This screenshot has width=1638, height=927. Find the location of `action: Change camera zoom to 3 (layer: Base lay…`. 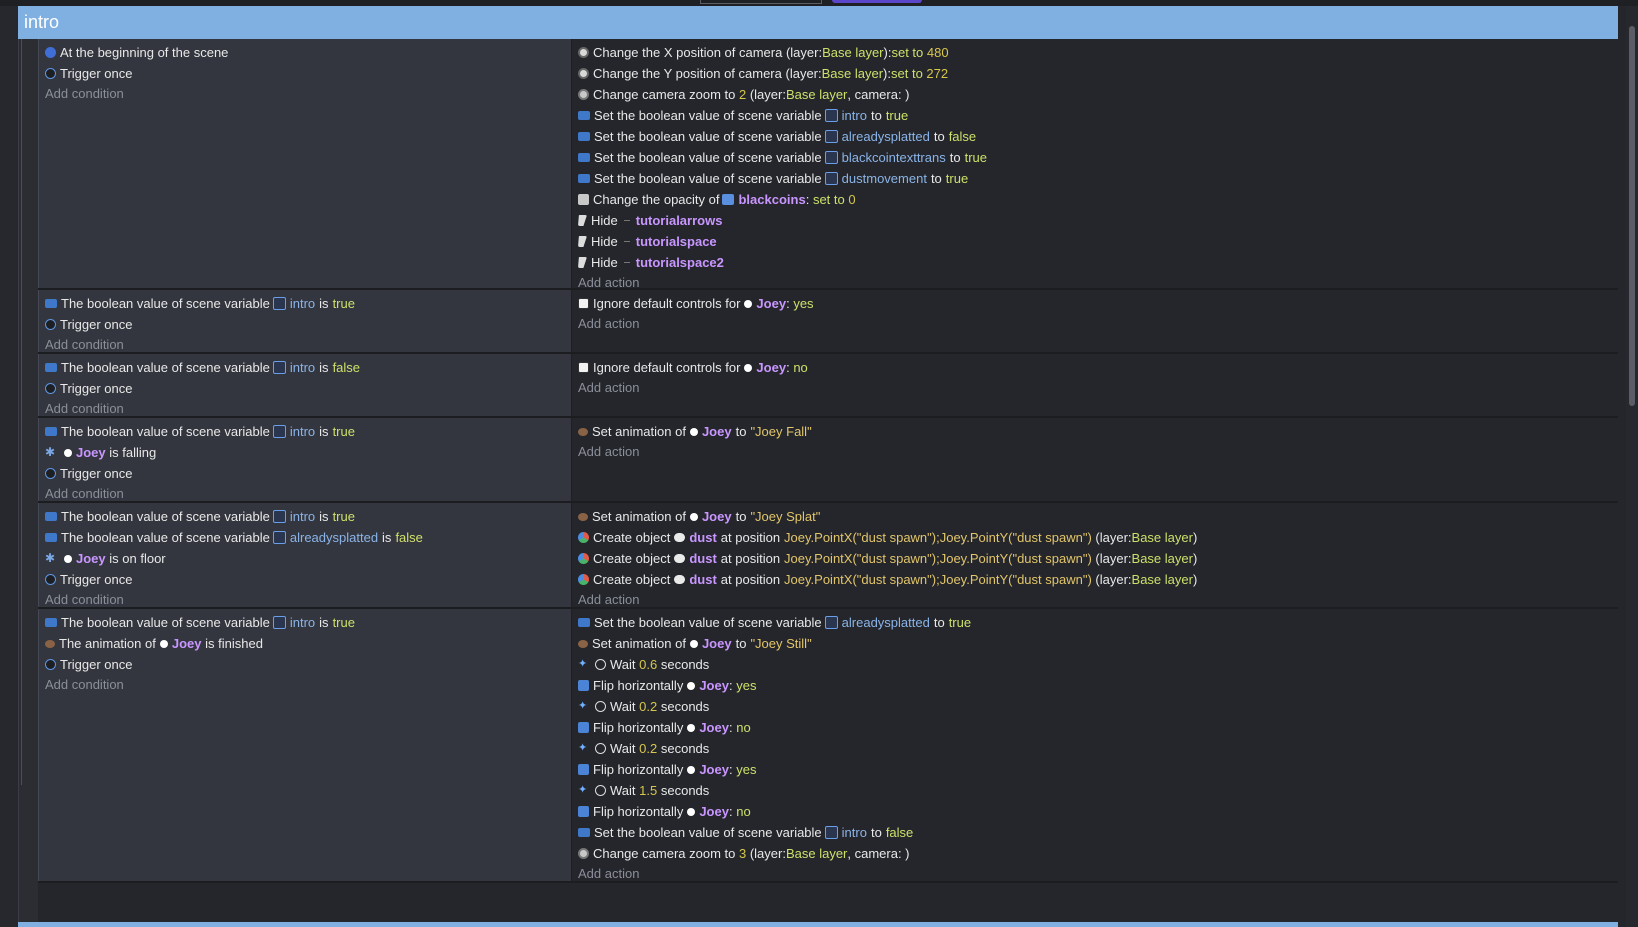

action: Change camera zoom to 3 (layer: Base lay… is located at coordinates (1098, 853).